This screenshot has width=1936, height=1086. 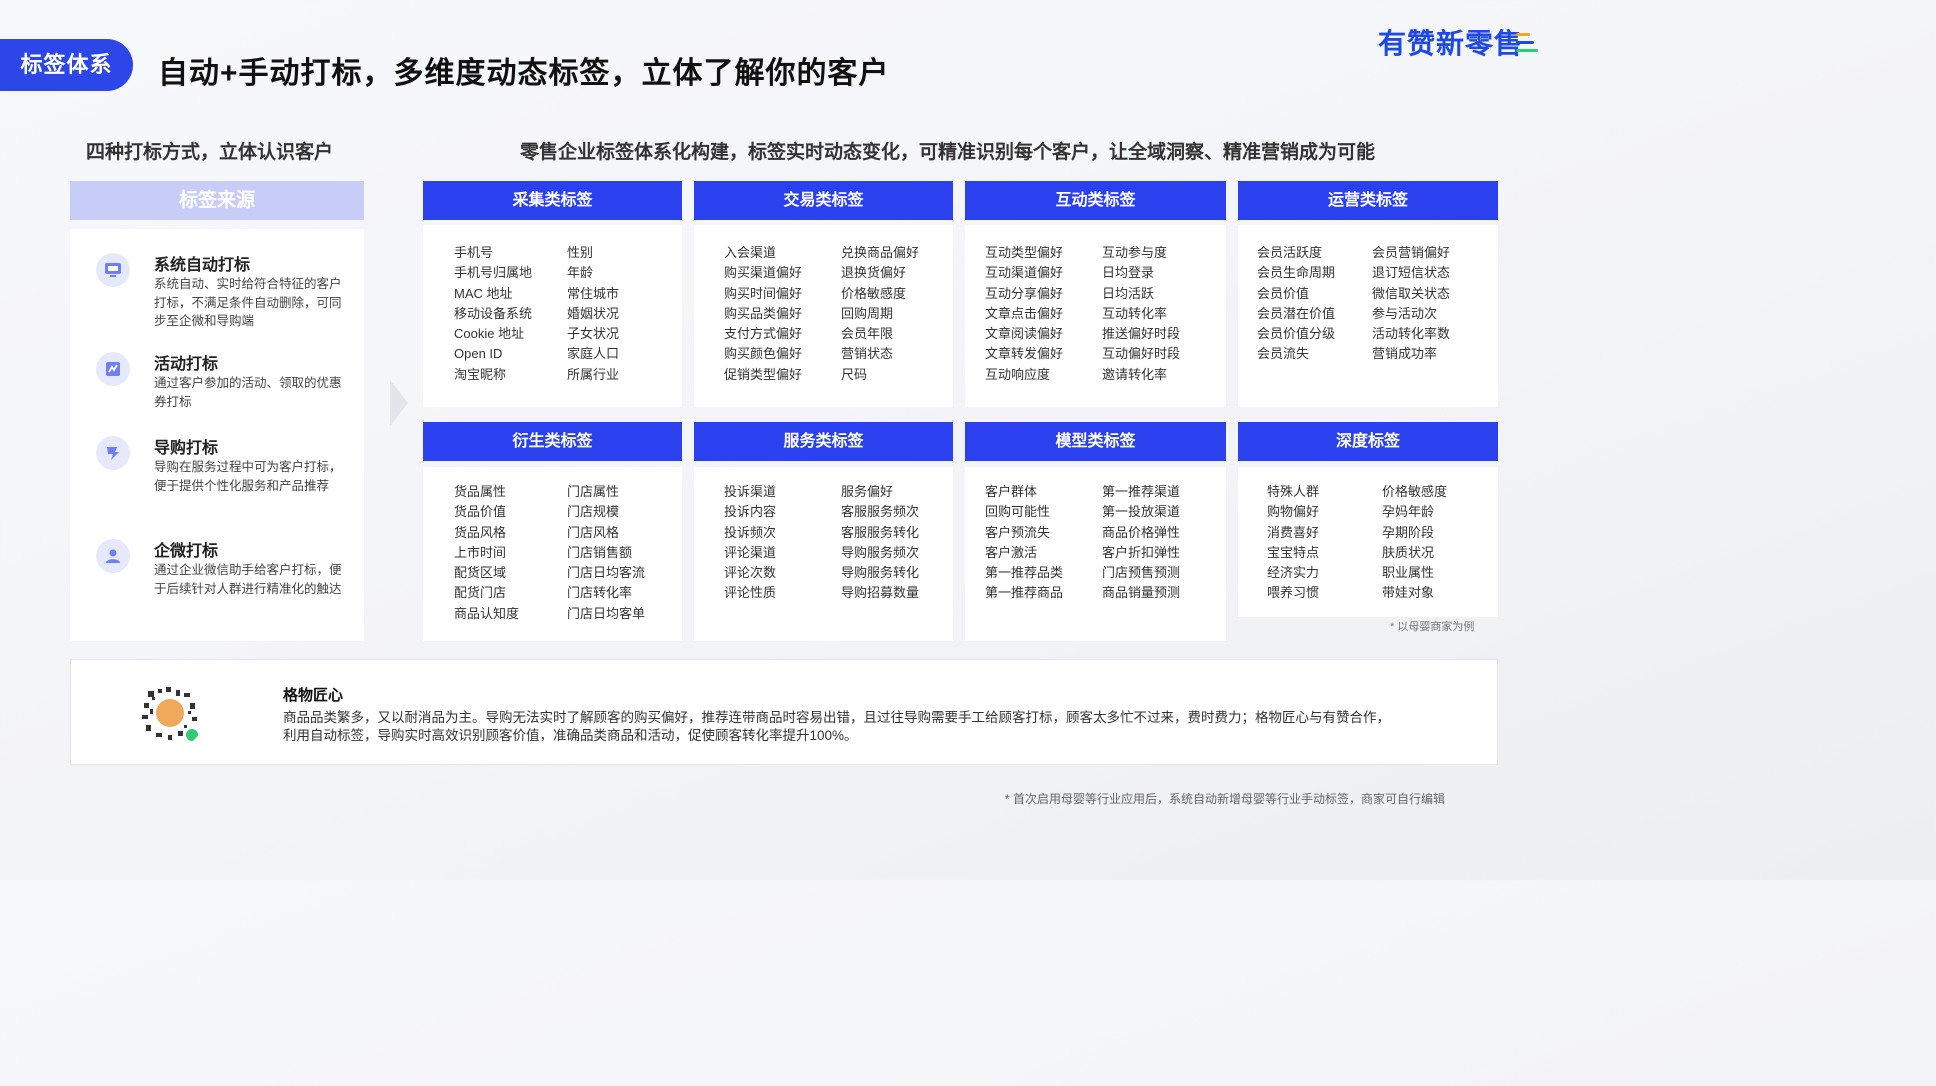 I want to click on footer-note: * 首次启用母婴等行业应用后，系统自动新增母婴等行业手动标签，商家可自行编辑, so click(x=1225, y=799).